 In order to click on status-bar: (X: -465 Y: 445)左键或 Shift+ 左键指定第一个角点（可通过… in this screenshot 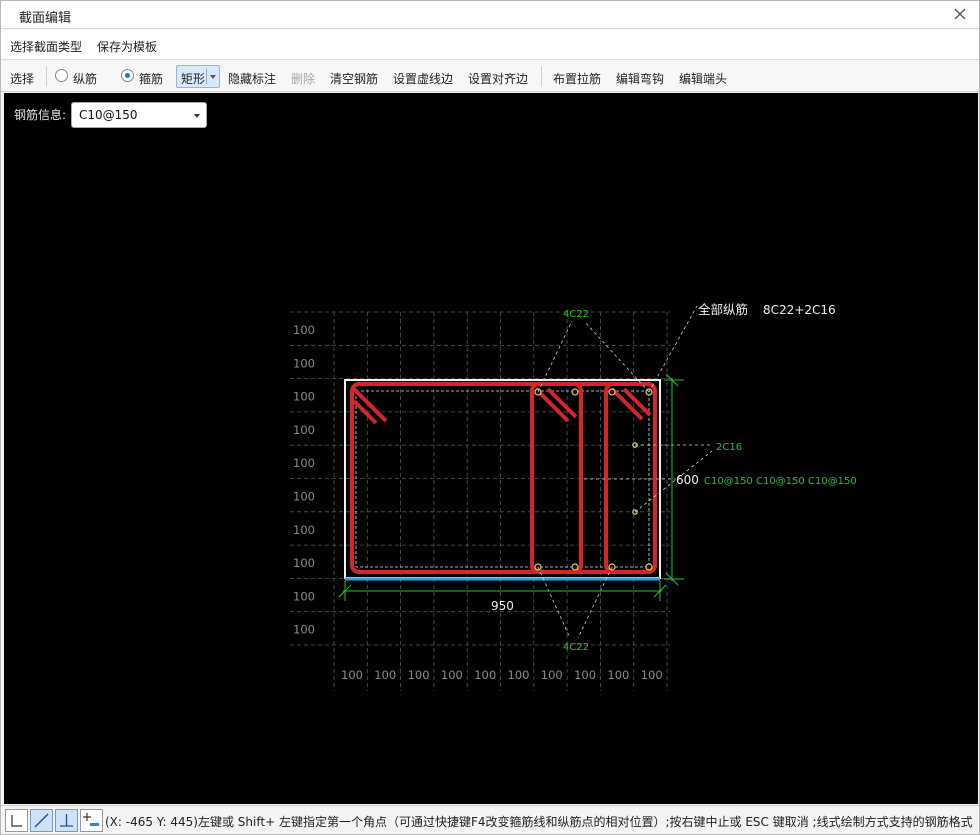, I will do `click(490, 819)`.